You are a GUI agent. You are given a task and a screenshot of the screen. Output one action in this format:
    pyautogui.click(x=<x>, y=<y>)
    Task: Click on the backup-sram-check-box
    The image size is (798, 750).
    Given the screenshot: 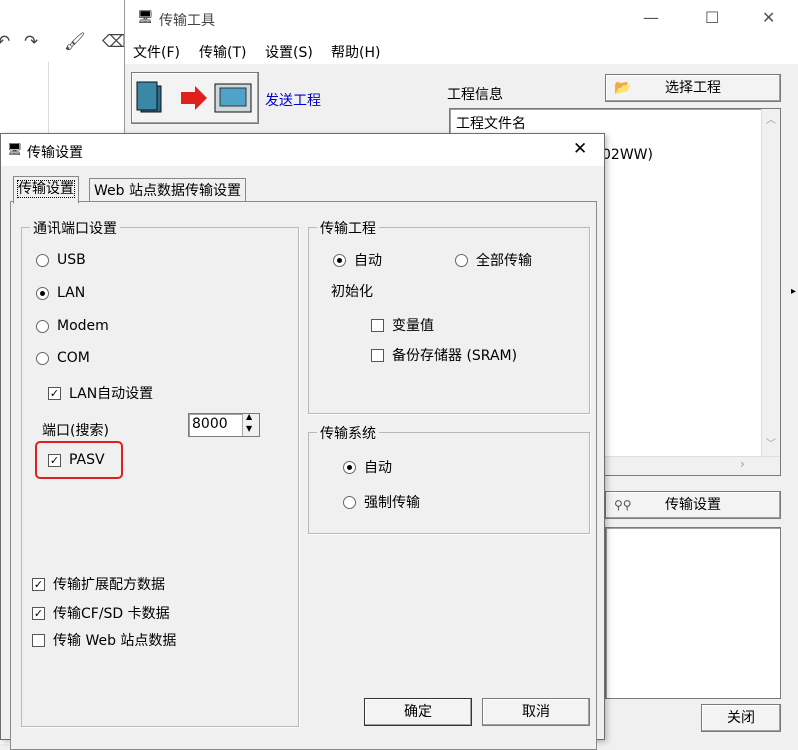 What is the action you would take?
    pyautogui.click(x=377, y=355)
    